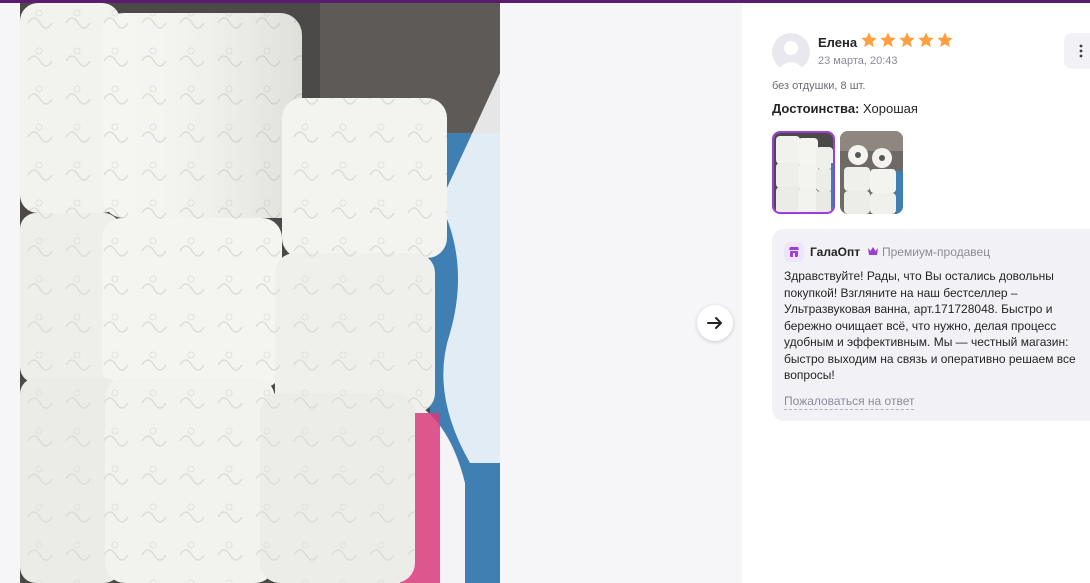  What do you see at coordinates (936, 252) in the screenshot?
I see `premium-seller-badge: Премиум-продавец` at bounding box center [936, 252].